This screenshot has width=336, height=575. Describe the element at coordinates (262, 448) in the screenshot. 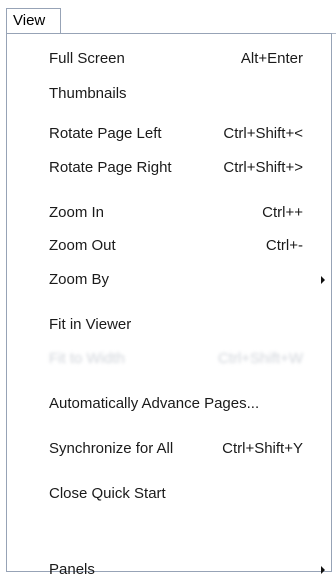

I see `menu-item-shortcut: Ctrl+Shift+Y` at that location.